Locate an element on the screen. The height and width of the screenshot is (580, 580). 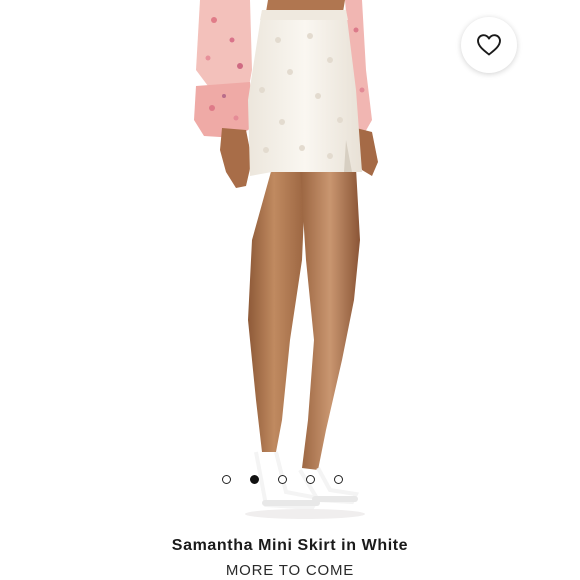
carousel-indicators is located at coordinates (282, 479).